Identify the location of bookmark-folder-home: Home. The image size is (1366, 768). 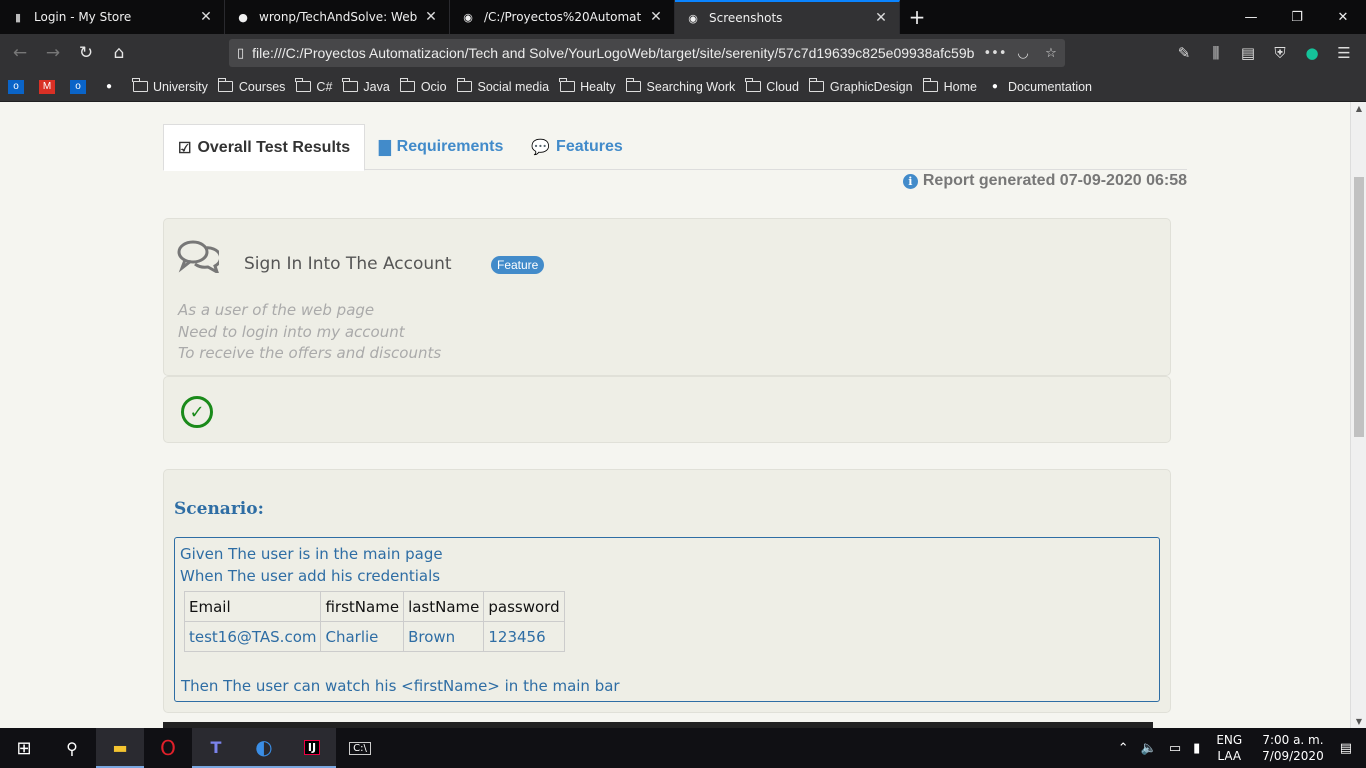
(949, 86).